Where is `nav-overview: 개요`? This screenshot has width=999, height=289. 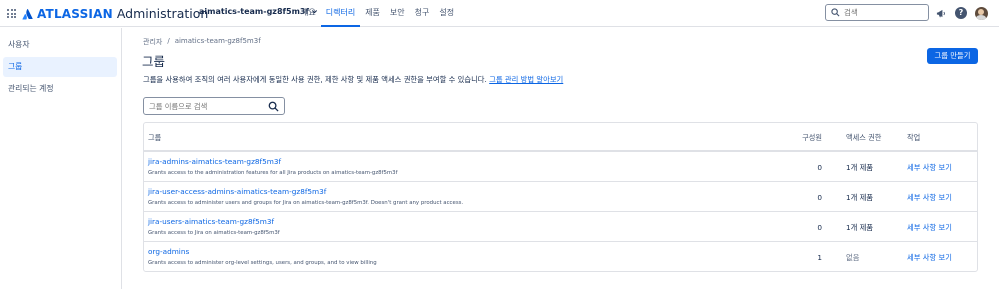
nav-overview: 개요 is located at coordinates (308, 13).